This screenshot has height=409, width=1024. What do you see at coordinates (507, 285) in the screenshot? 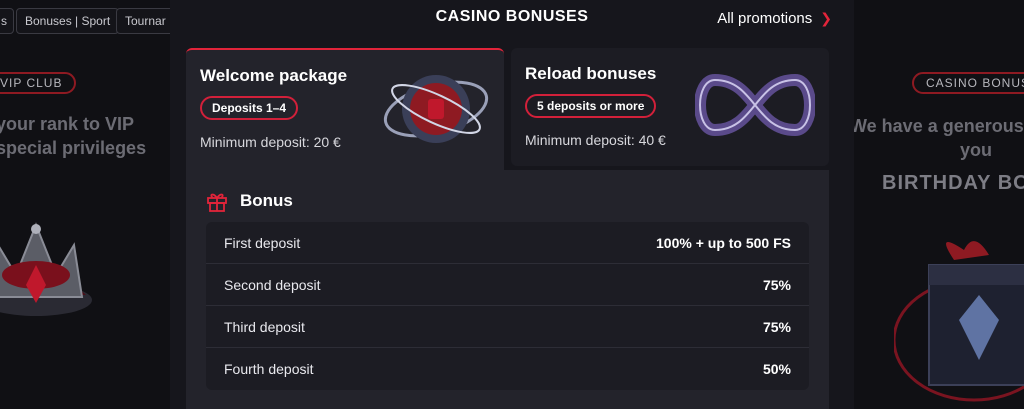
I see `table-row: Second deposit 75%` at bounding box center [507, 285].